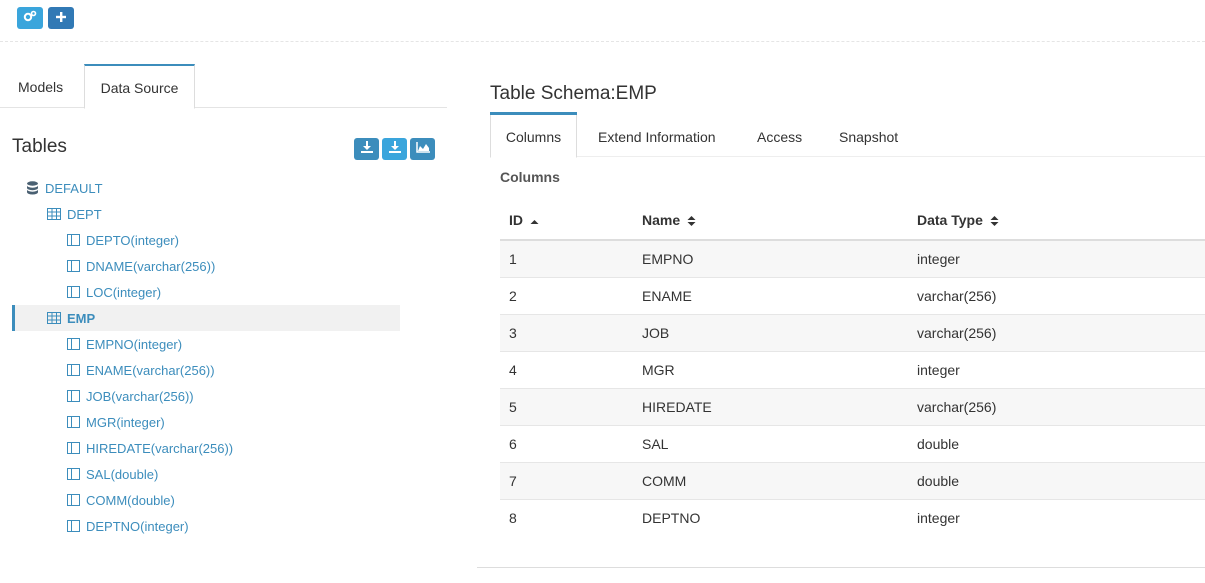  What do you see at coordinates (516, 220) in the screenshot?
I see `header-label: ID` at bounding box center [516, 220].